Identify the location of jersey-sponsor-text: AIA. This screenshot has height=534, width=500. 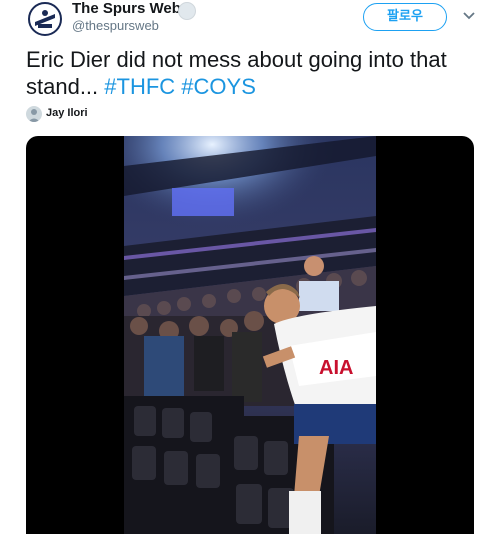
(336, 368).